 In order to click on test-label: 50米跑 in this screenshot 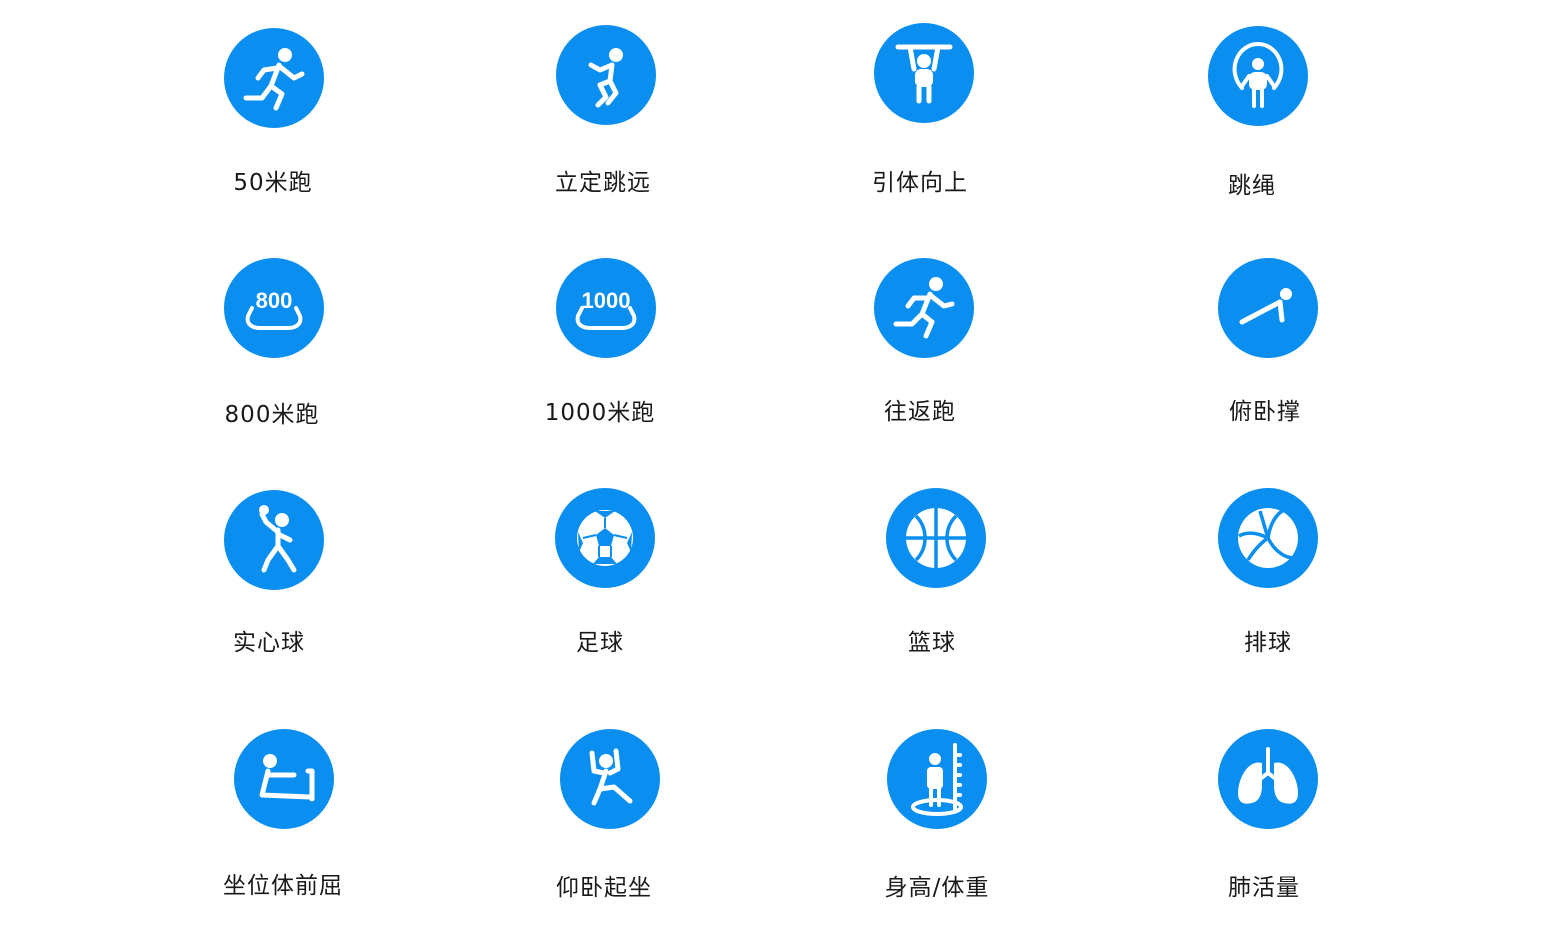, I will do `click(273, 183)`.